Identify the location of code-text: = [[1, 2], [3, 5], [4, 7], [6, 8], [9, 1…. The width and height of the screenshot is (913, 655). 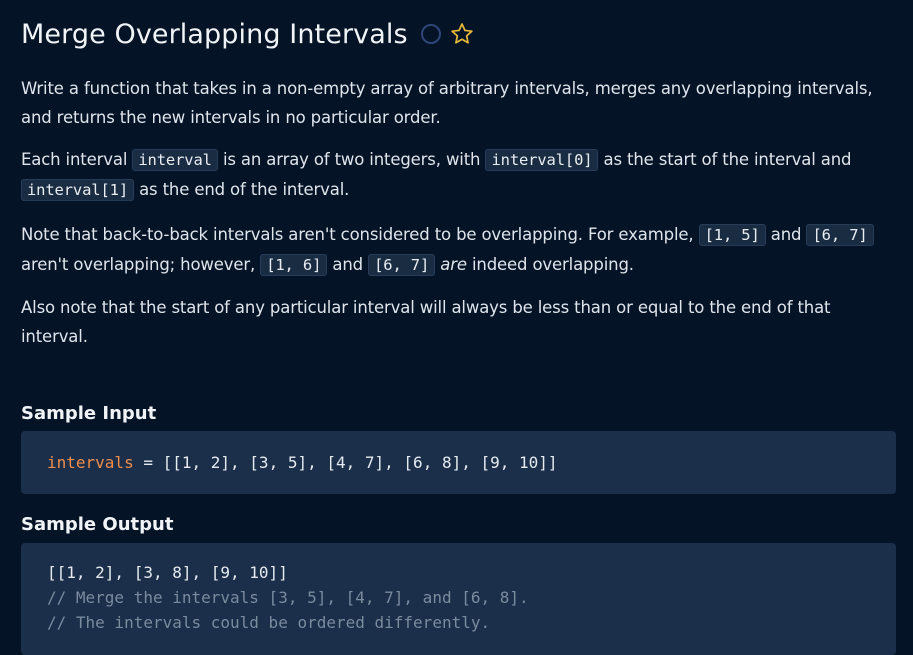
(345, 462).